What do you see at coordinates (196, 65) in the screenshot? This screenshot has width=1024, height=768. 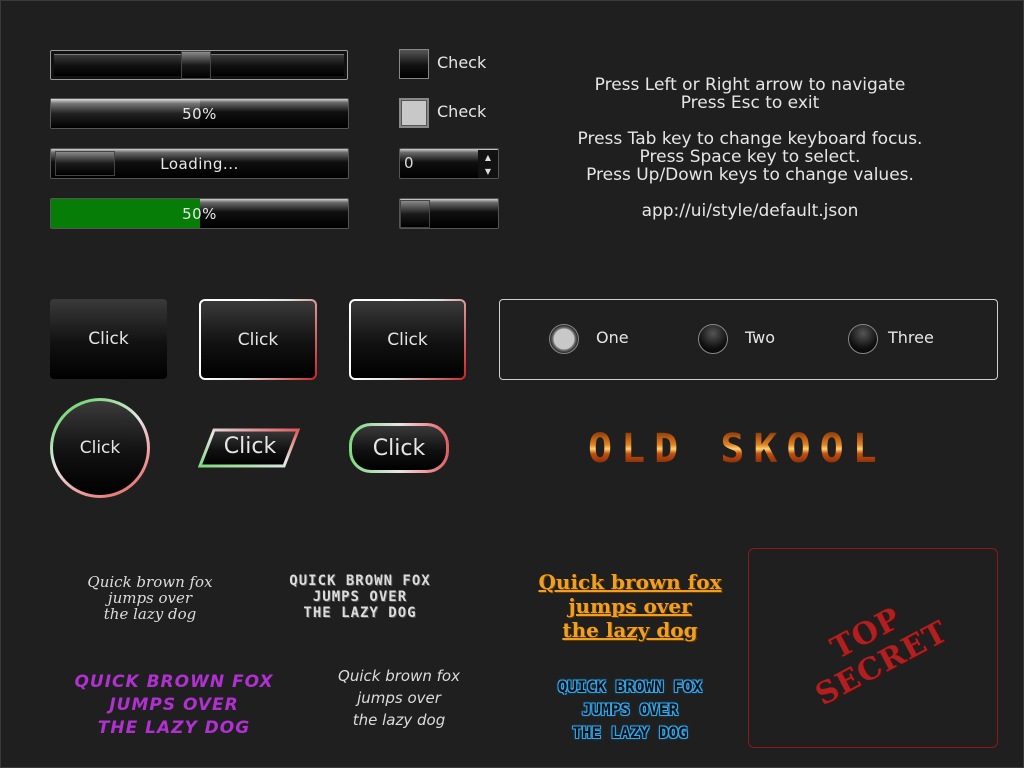 I see `slider-thumb` at bounding box center [196, 65].